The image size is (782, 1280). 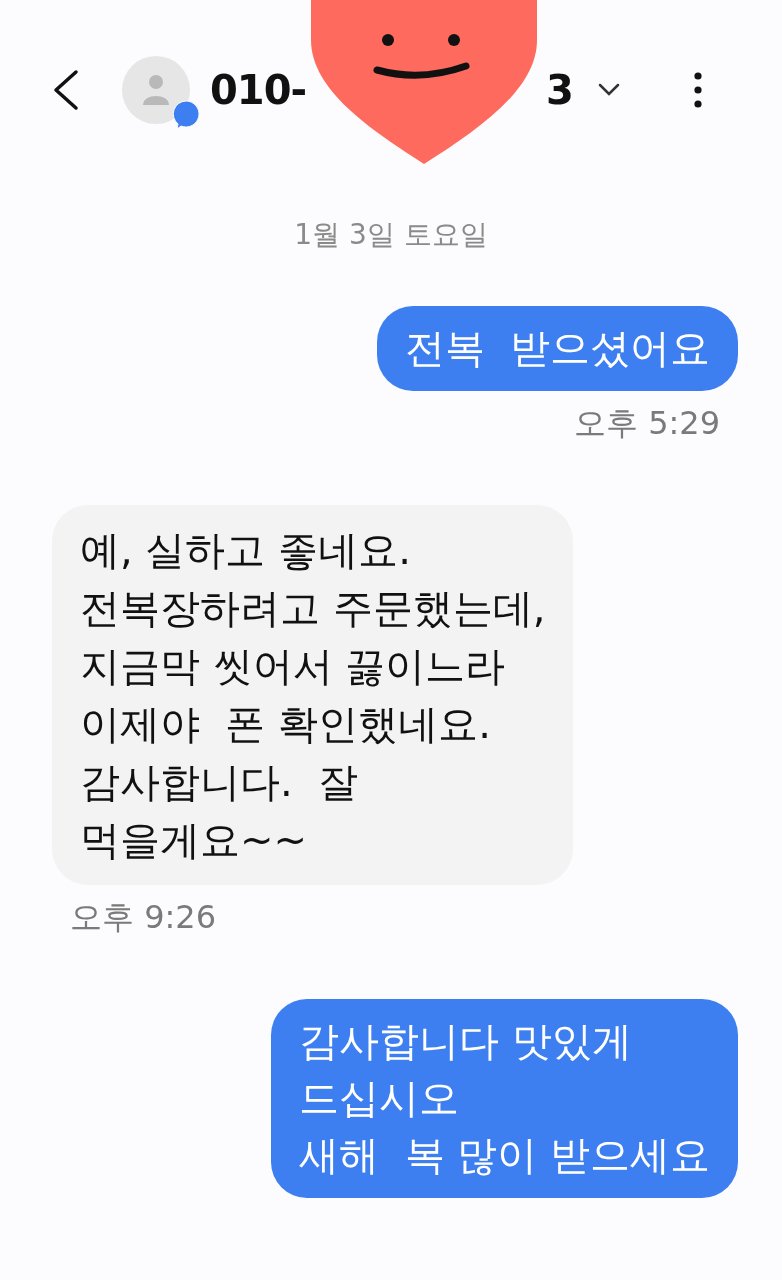 What do you see at coordinates (698, 90) in the screenshot?
I see `more-options-icon` at bounding box center [698, 90].